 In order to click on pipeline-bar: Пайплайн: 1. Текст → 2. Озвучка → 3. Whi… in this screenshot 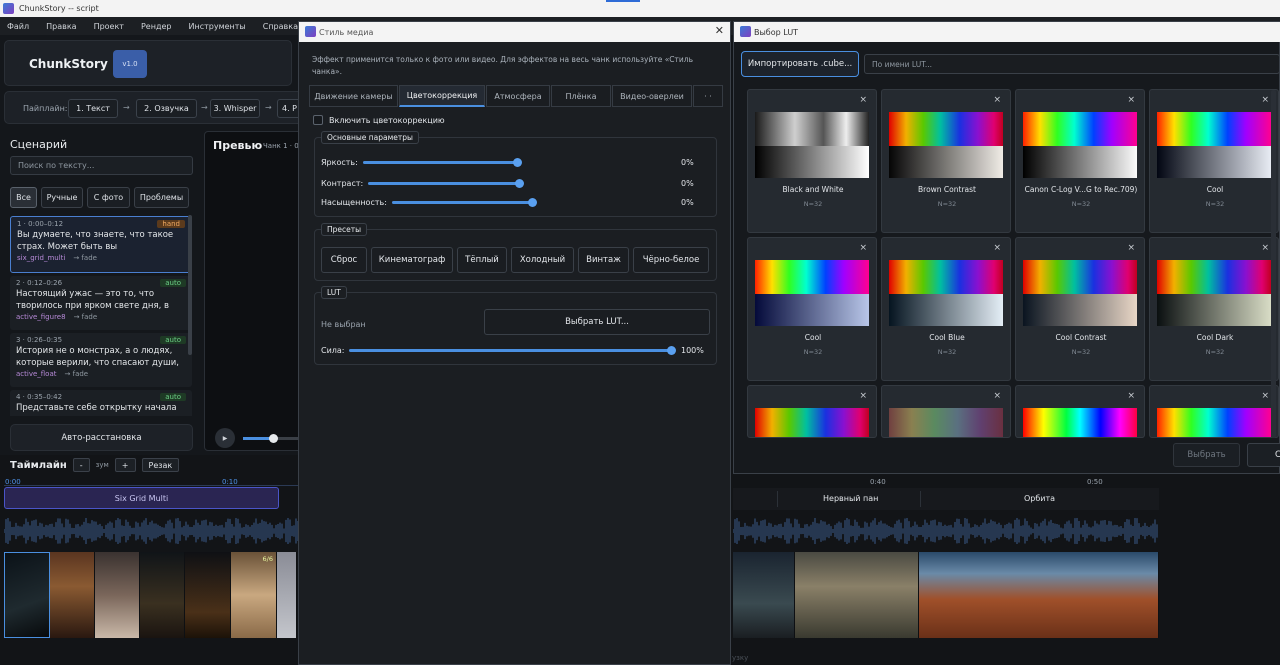, I will do `click(155, 107)`.